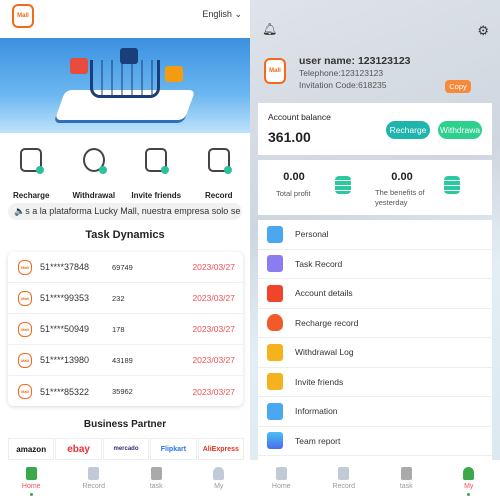 The height and width of the screenshot is (500, 500). I want to click on menu-invite-friends: Invite friends, so click(375, 382).